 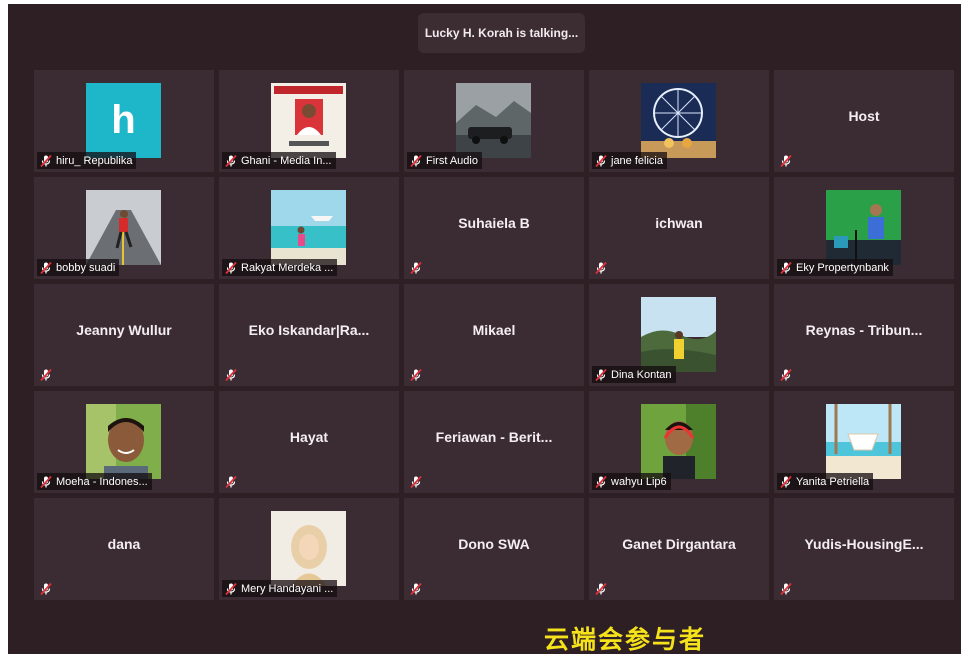 What do you see at coordinates (452, 160) in the screenshot?
I see `participant-name: First Audio` at bounding box center [452, 160].